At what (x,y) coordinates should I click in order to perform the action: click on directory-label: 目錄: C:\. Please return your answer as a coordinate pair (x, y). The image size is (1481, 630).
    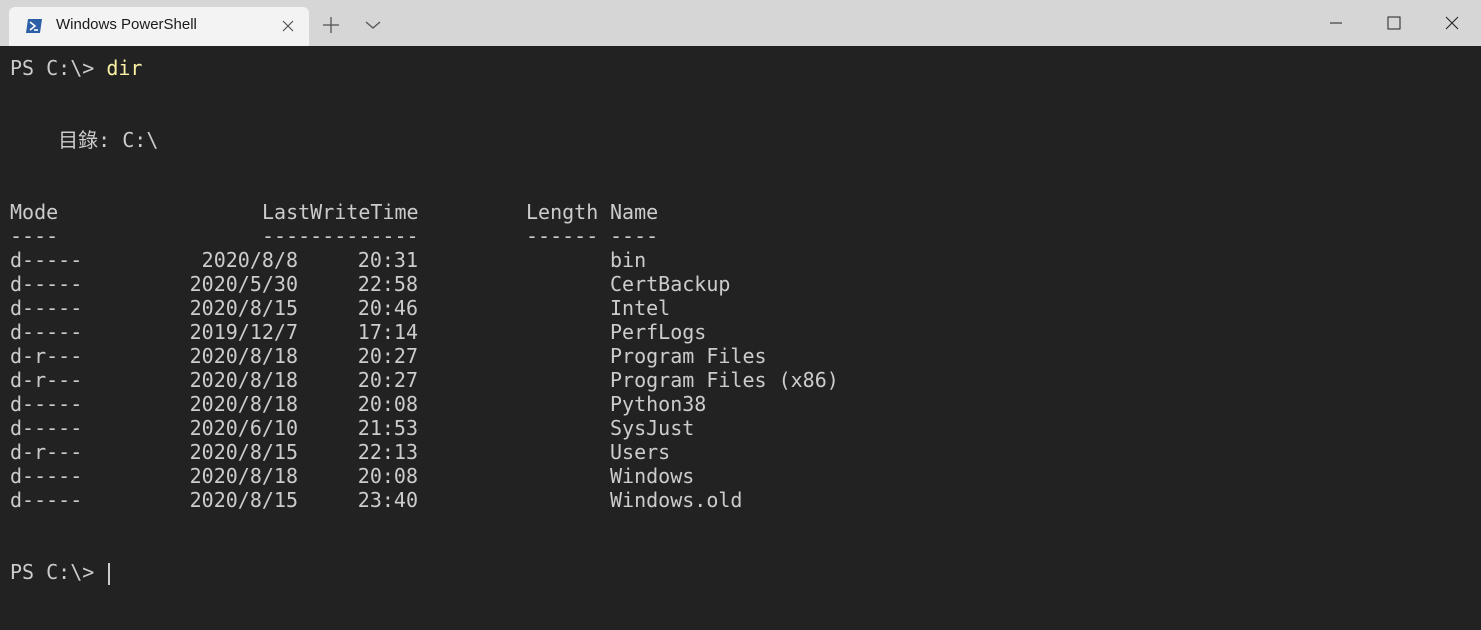
    Looking at the image, I should click on (84, 140).